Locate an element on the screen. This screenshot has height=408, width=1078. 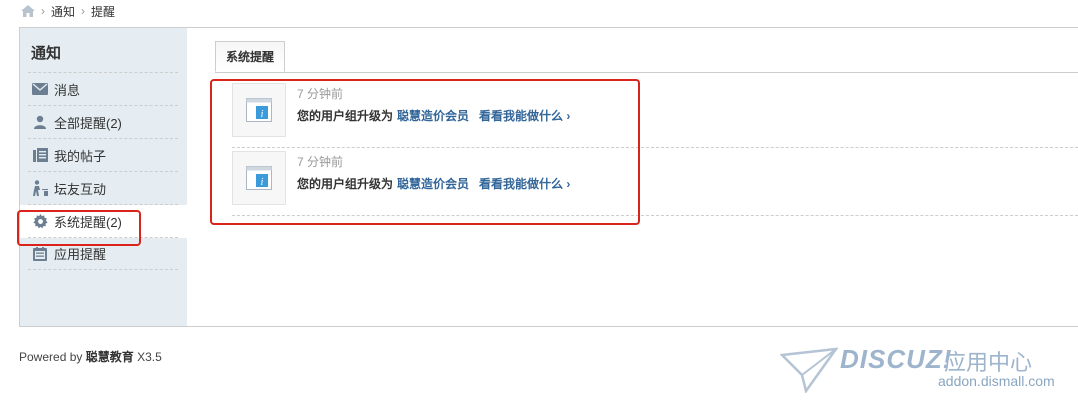
calendar-icon is located at coordinates (40, 254).